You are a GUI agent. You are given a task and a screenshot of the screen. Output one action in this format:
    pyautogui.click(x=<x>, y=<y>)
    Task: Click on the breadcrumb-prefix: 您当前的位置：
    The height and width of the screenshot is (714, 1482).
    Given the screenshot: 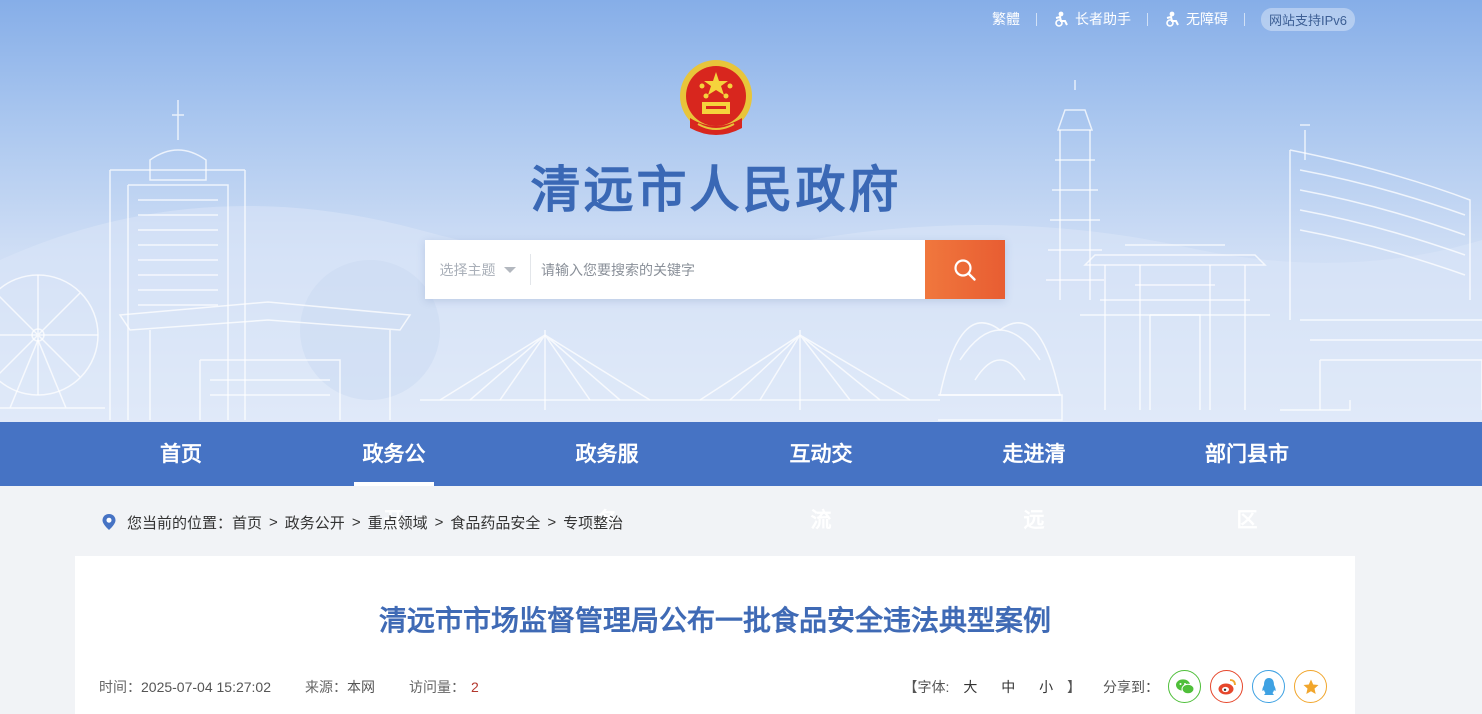 What is the action you would take?
    pyautogui.click(x=180, y=523)
    